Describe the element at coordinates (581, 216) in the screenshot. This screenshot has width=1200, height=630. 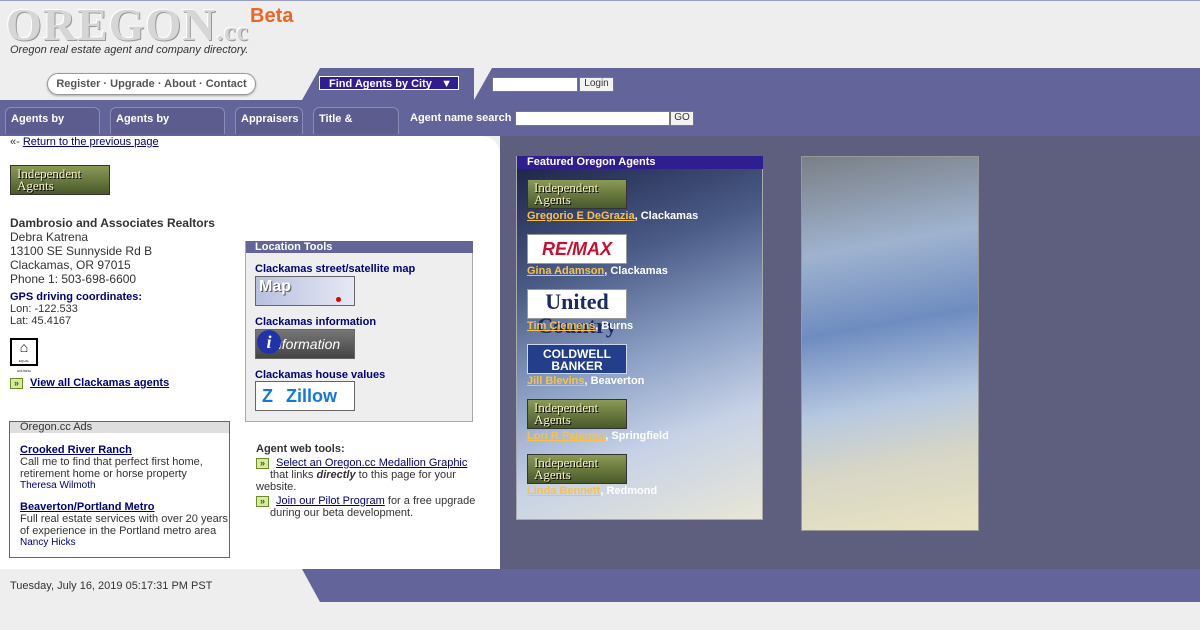
I see `featured-agent-link: Gregorio E DeGrazia` at that location.